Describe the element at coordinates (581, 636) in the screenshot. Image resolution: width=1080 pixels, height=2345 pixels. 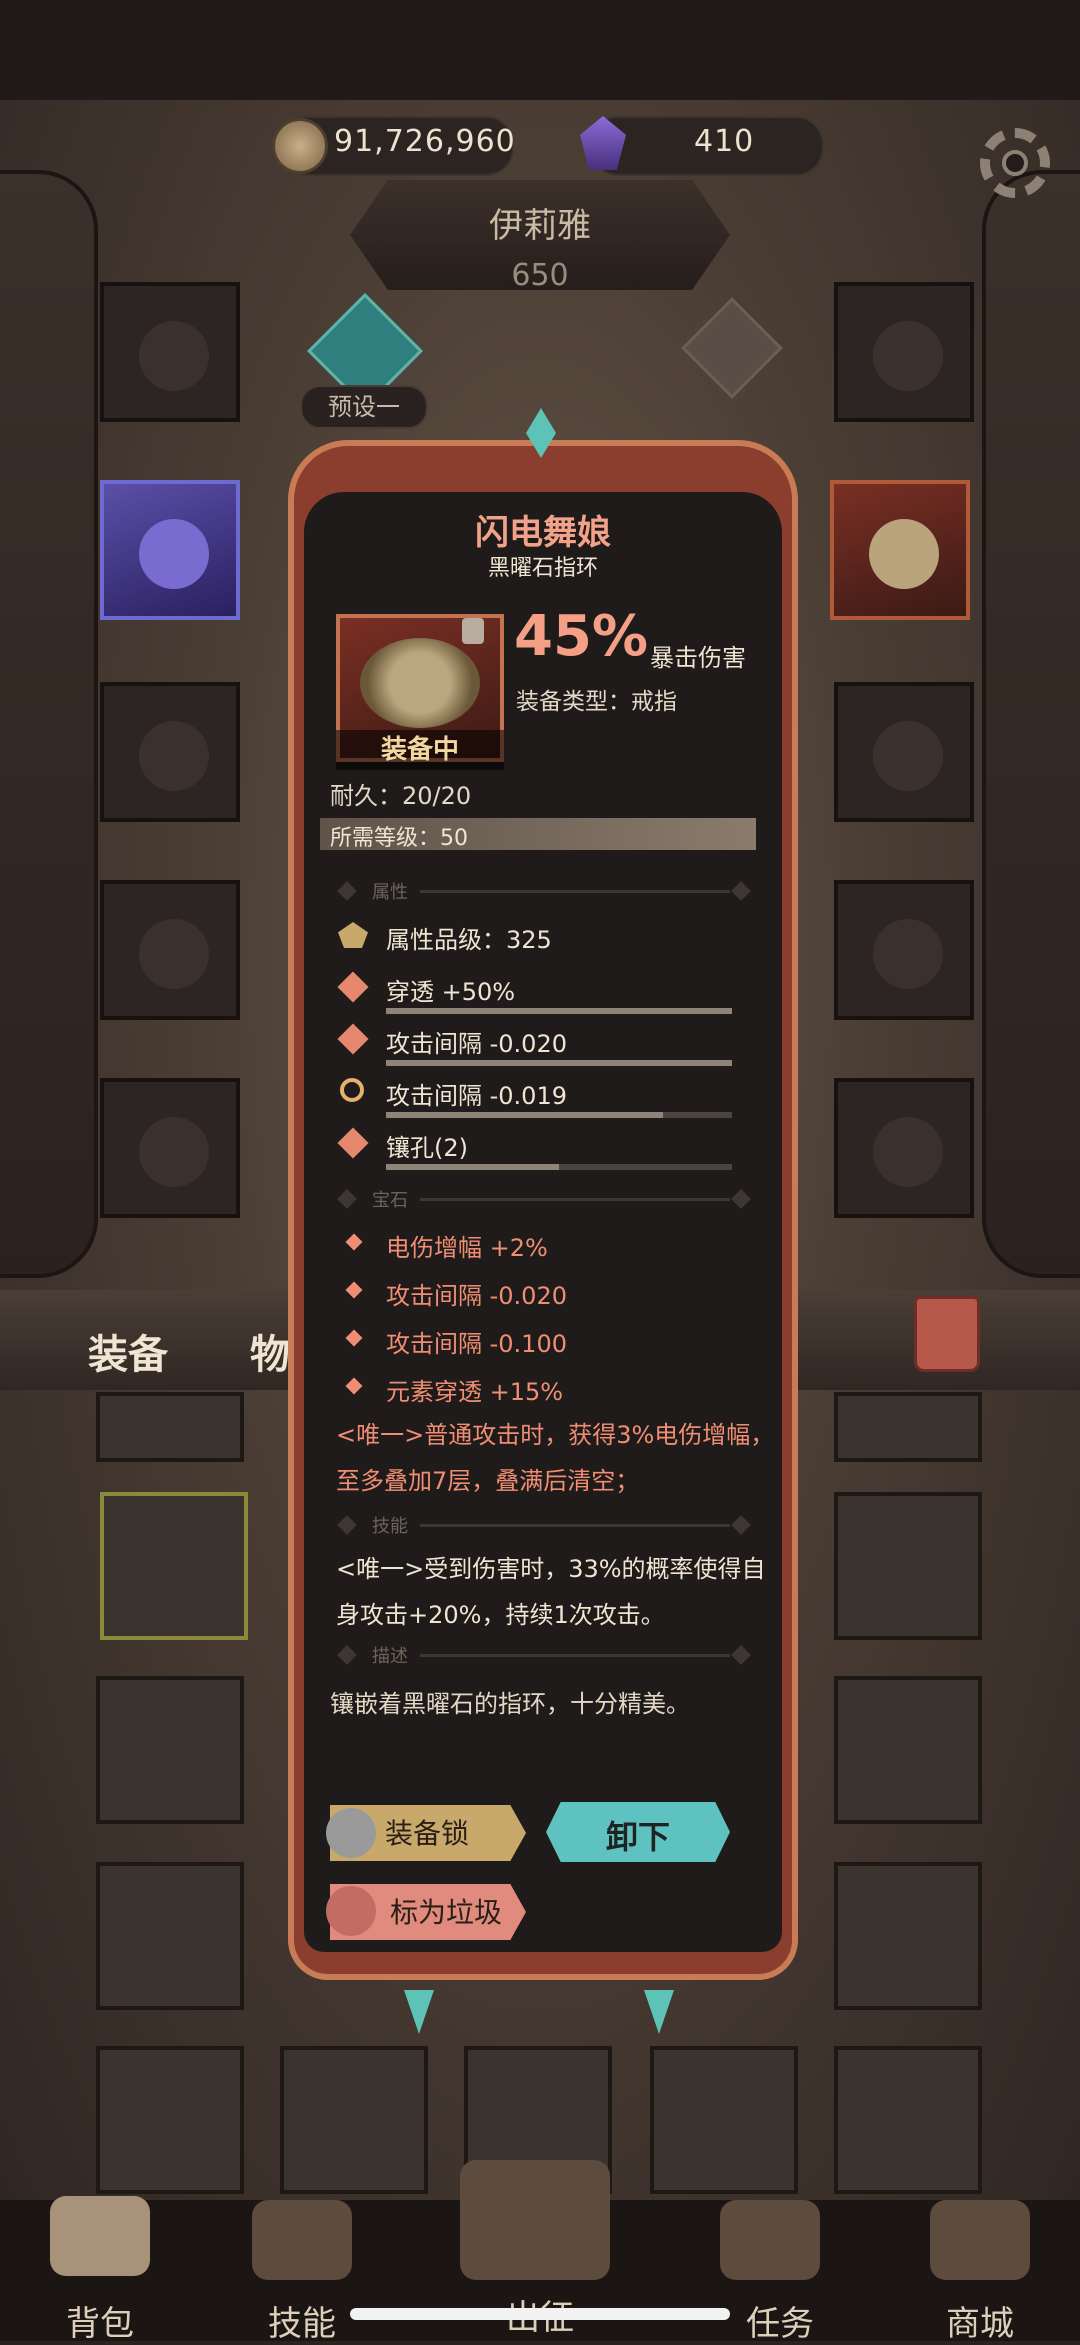
I see `crit-damage-value: 45%` at that location.